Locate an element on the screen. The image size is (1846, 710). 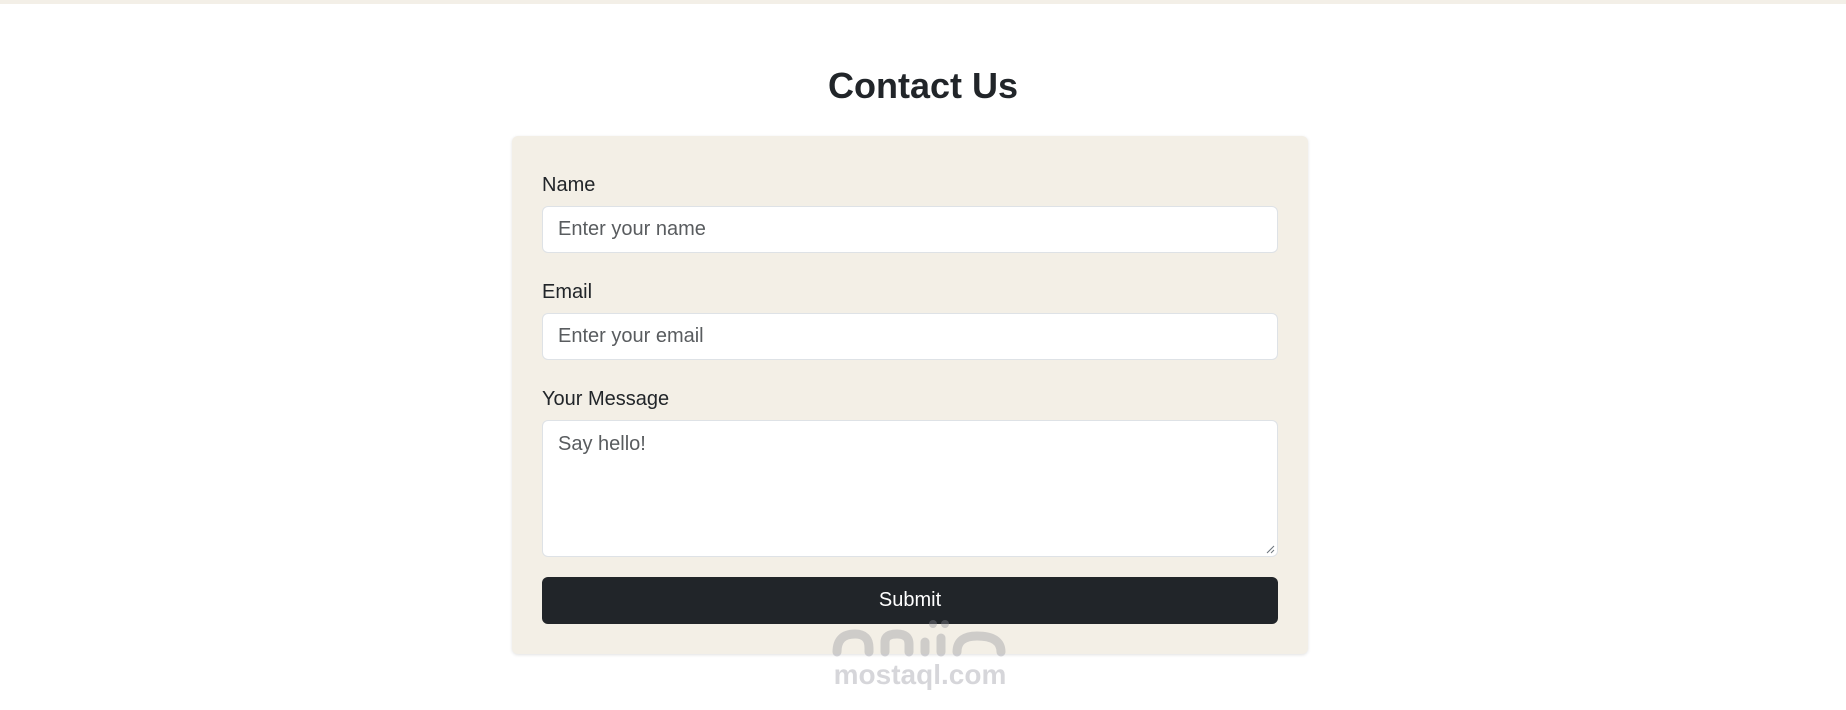
watermark: mostaql.com is located at coordinates (920, 654).